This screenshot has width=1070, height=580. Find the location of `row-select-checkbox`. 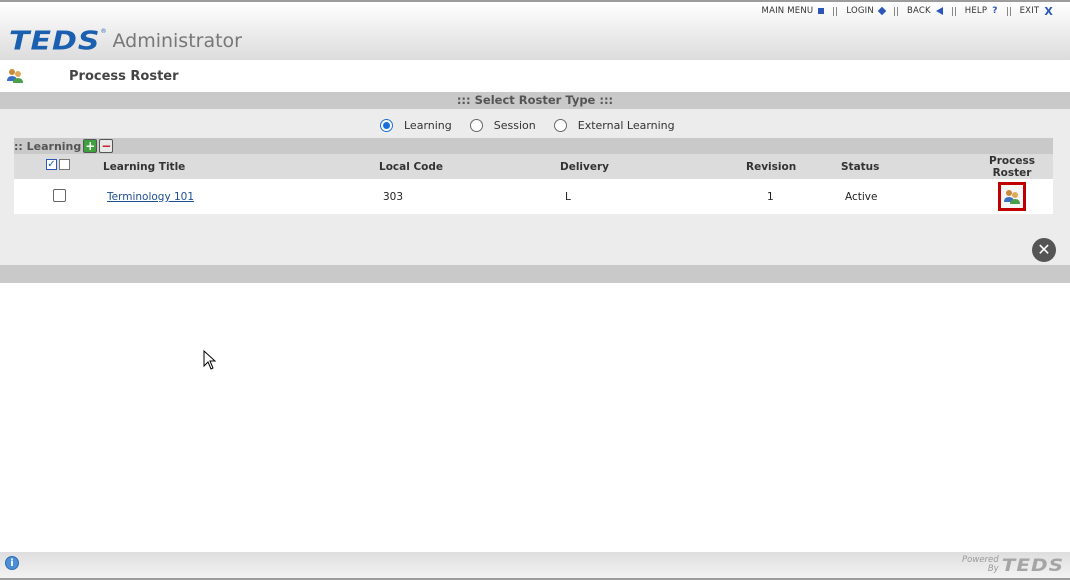

row-select-checkbox is located at coordinates (59, 195).